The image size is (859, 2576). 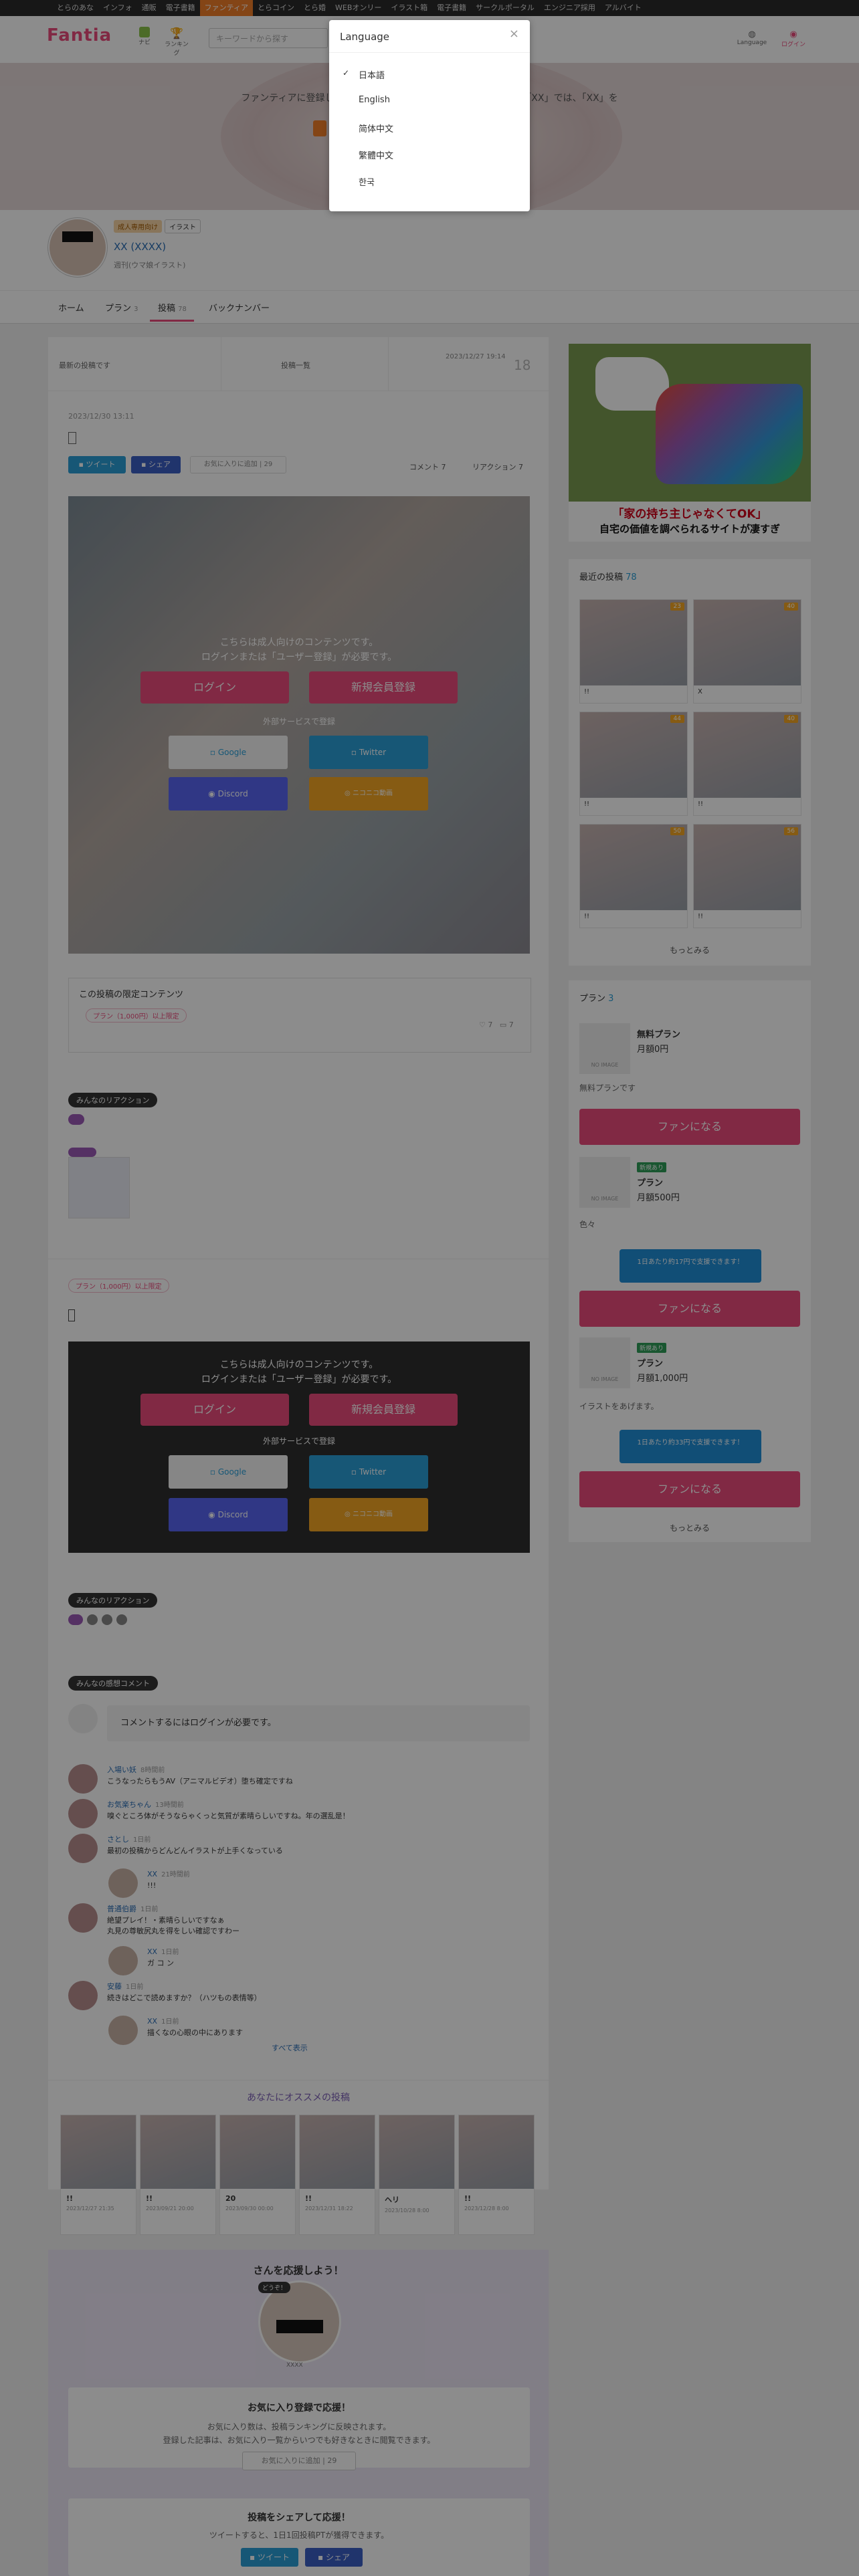 I want to click on language-option-label: English, so click(x=374, y=100).